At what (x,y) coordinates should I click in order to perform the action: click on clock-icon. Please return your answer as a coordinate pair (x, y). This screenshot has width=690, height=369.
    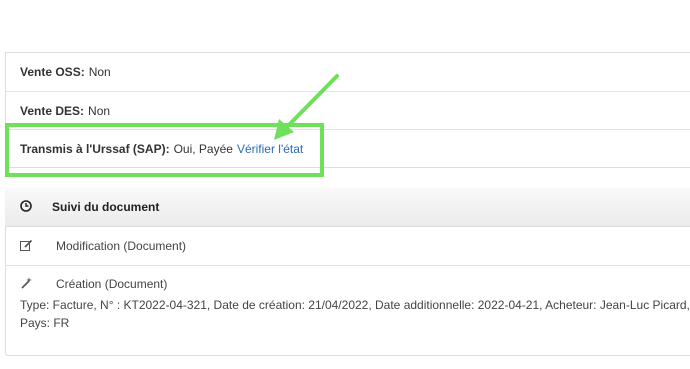
    Looking at the image, I should click on (26, 207).